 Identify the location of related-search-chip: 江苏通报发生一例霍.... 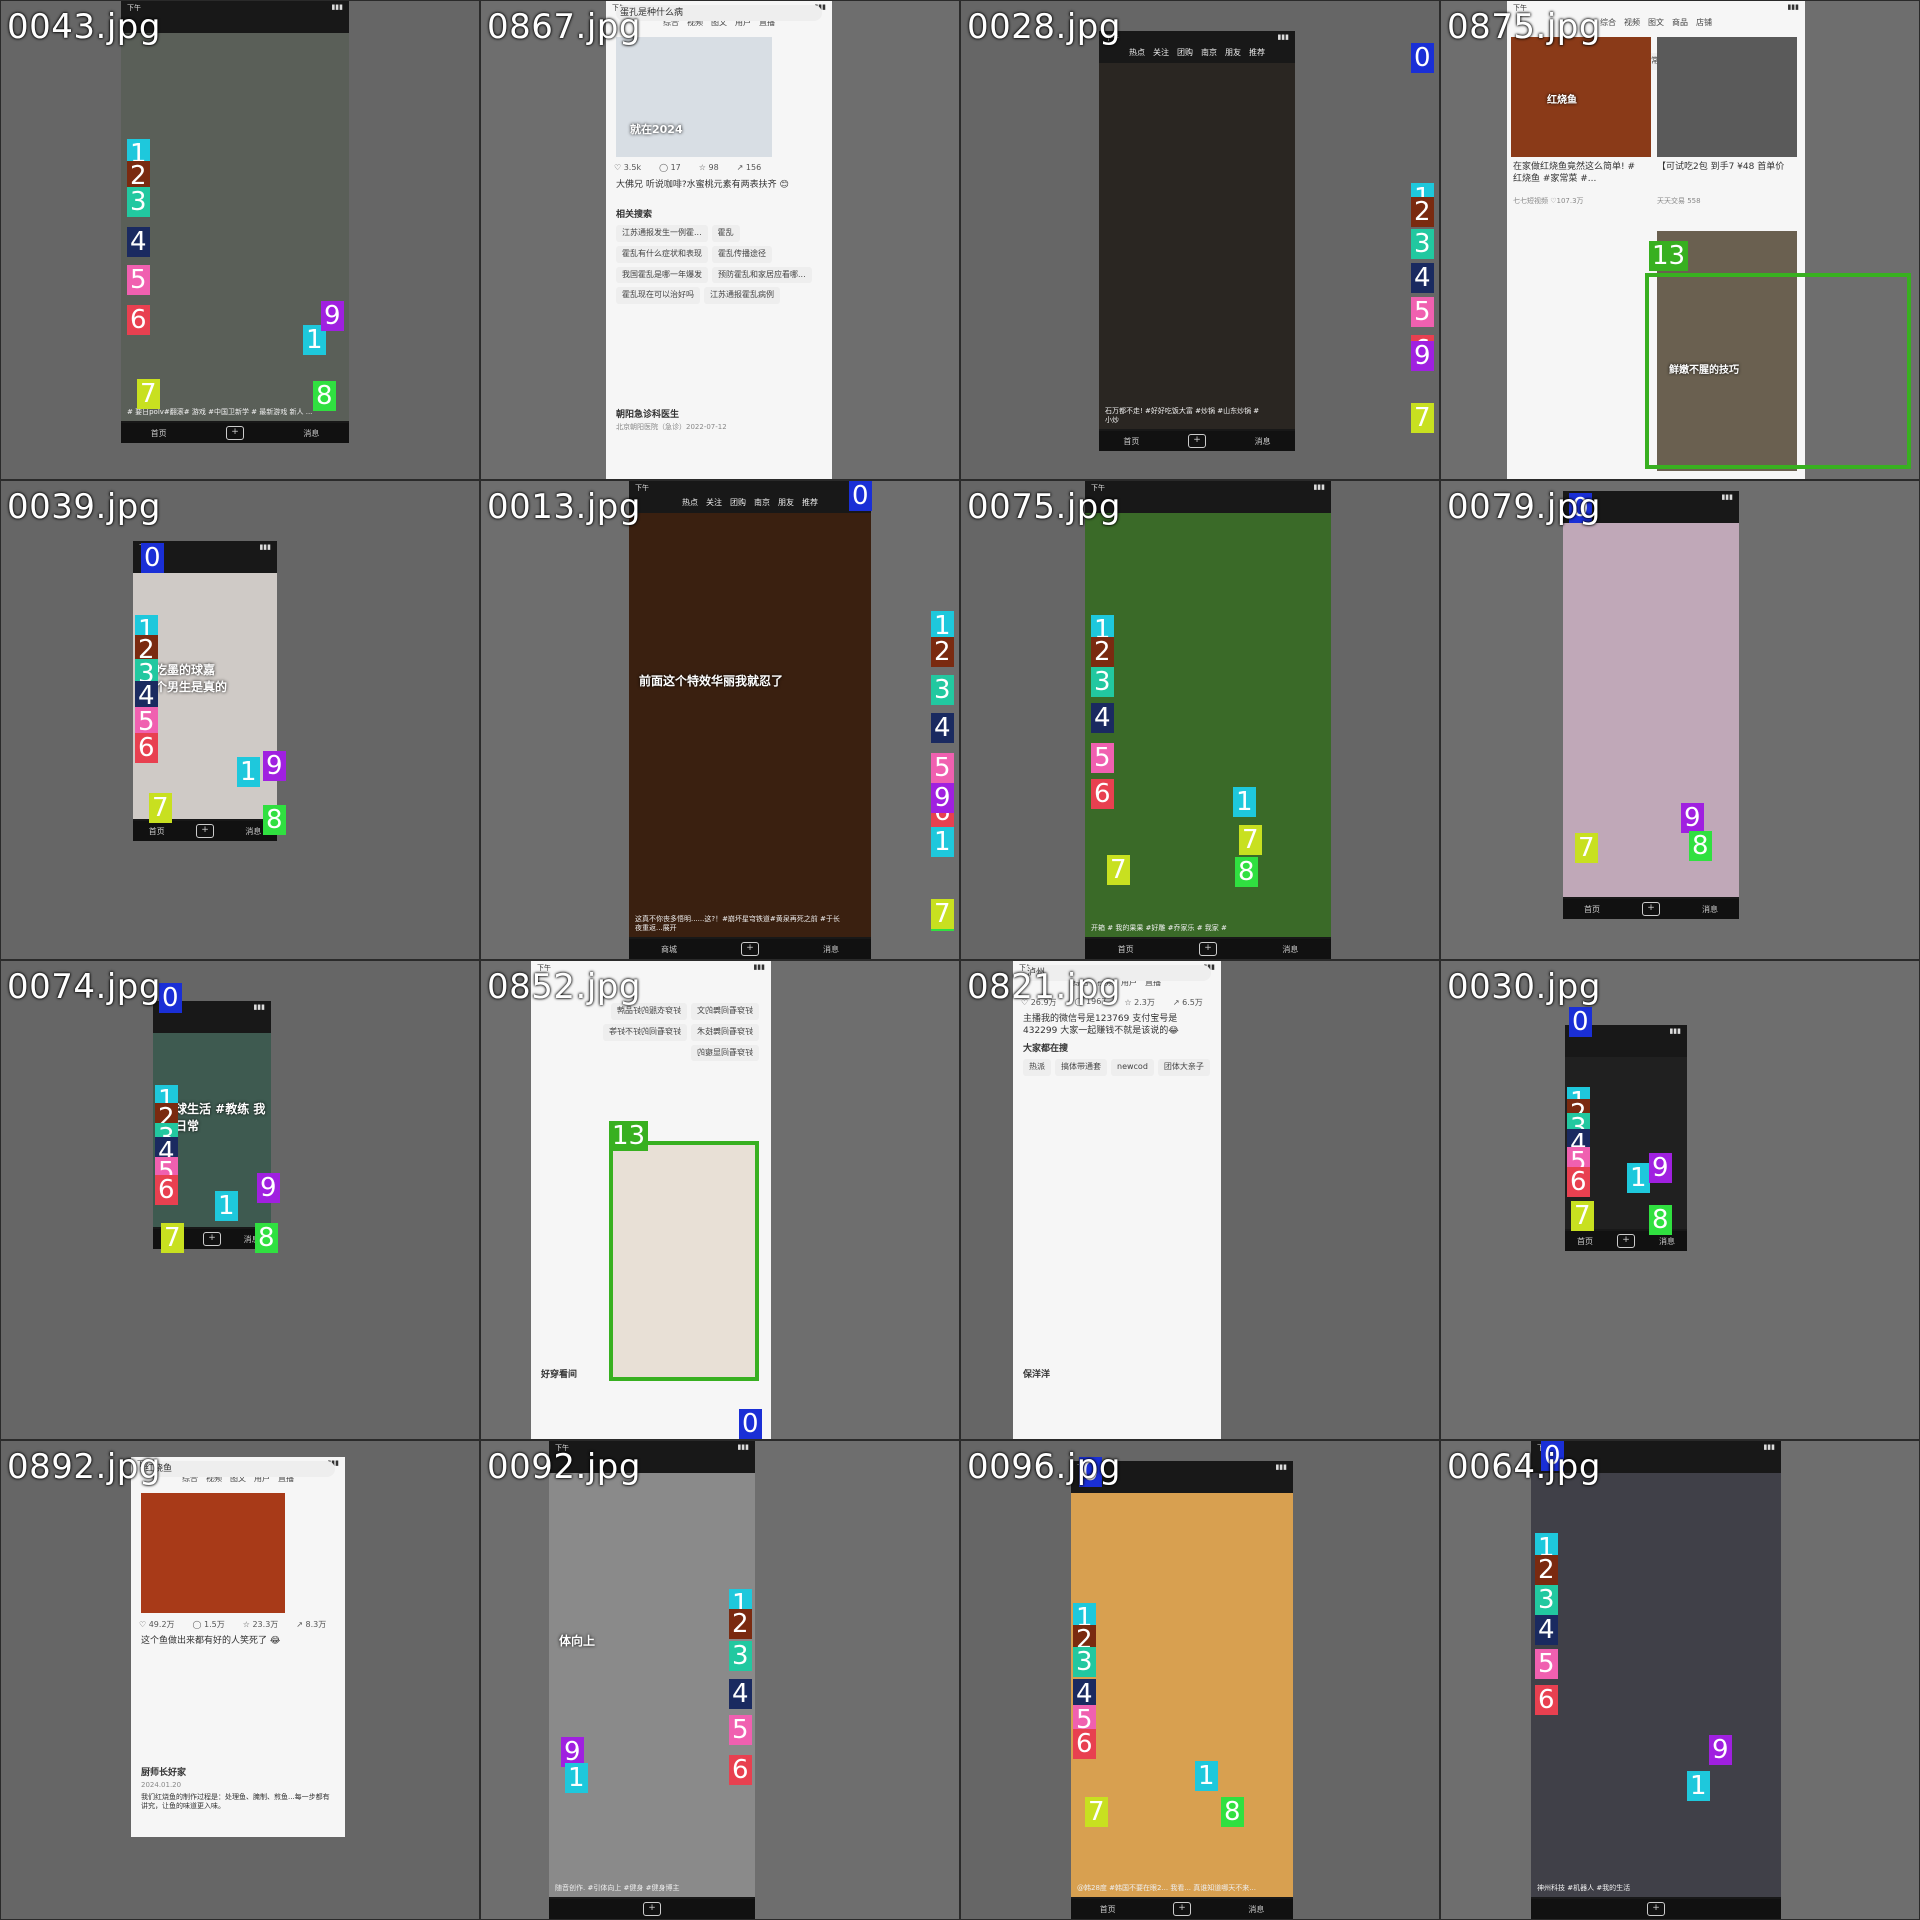
(662, 233).